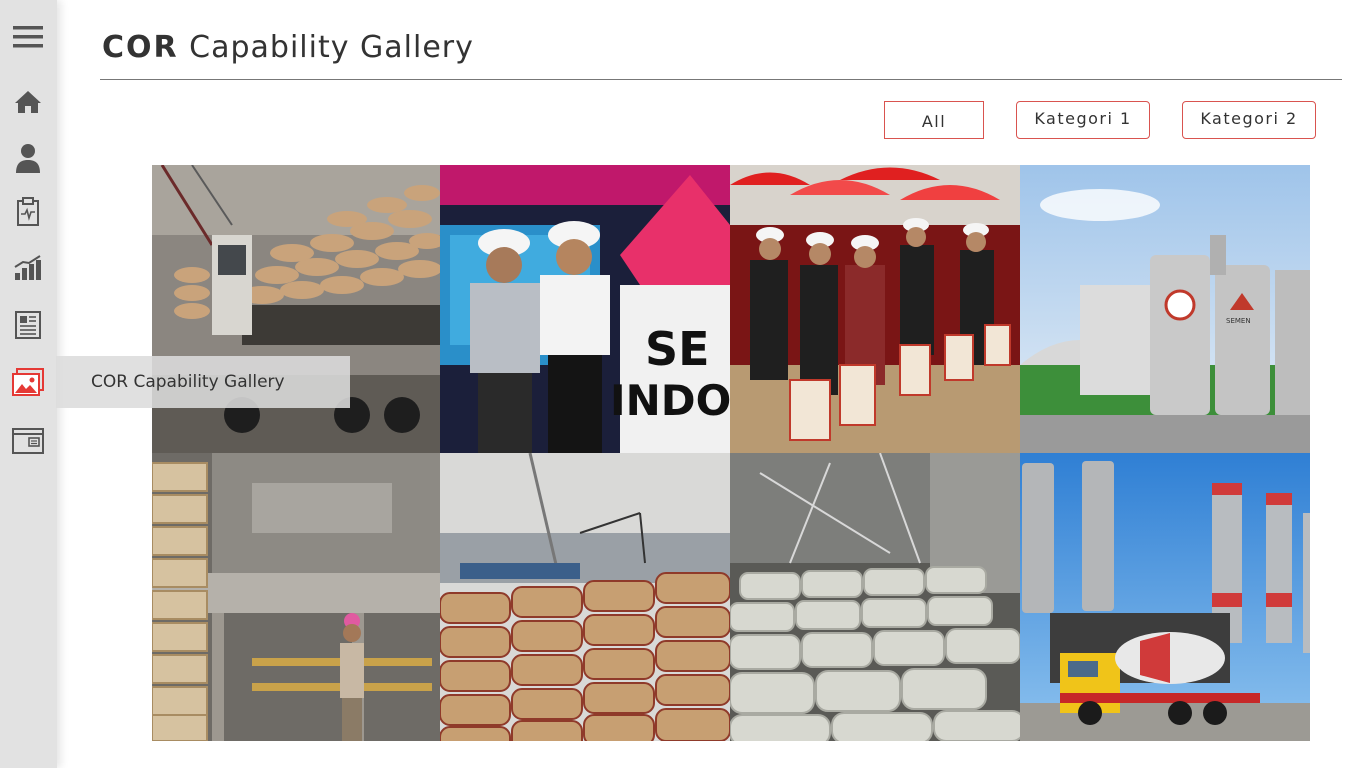  I want to click on cement-truck-photo, so click(296, 309).